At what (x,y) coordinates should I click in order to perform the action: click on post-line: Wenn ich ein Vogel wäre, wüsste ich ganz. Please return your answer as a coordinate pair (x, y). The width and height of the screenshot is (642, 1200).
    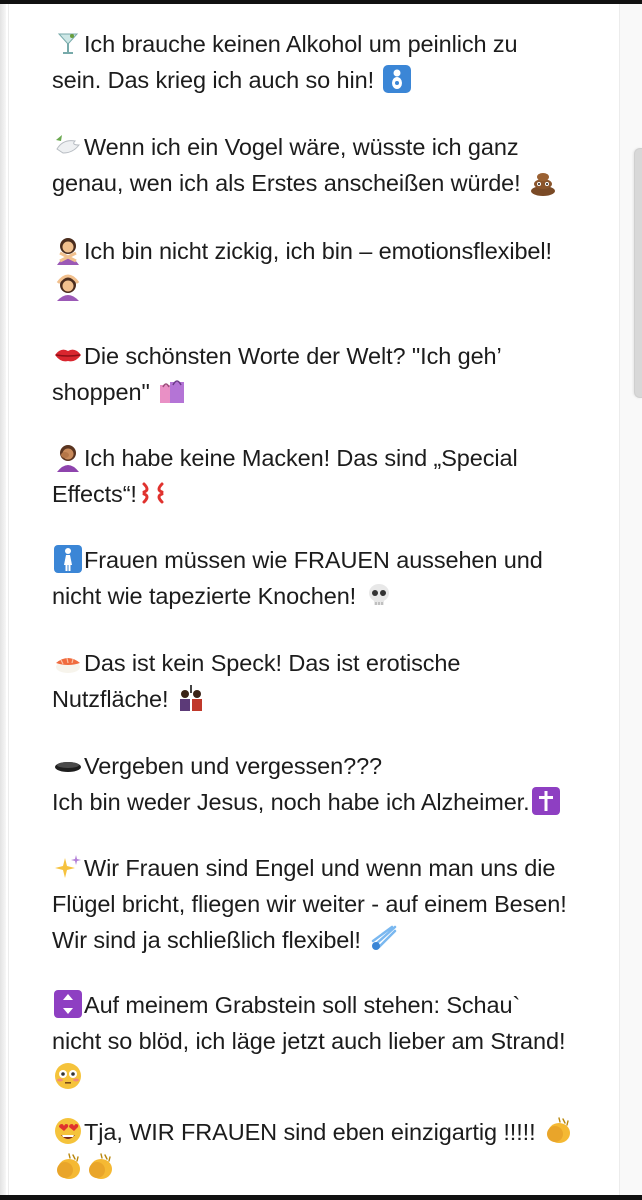
    Looking at the image, I should click on (301, 147).